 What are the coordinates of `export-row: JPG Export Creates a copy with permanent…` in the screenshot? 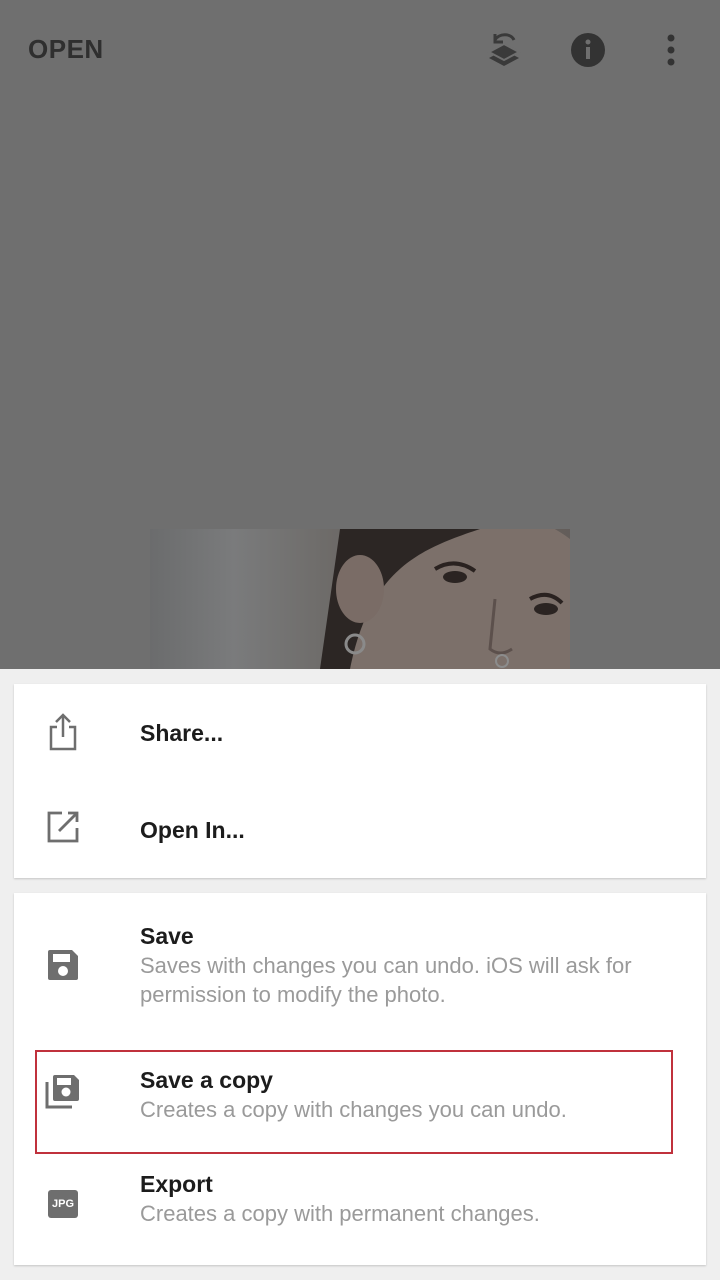 It's located at (360, 1210).